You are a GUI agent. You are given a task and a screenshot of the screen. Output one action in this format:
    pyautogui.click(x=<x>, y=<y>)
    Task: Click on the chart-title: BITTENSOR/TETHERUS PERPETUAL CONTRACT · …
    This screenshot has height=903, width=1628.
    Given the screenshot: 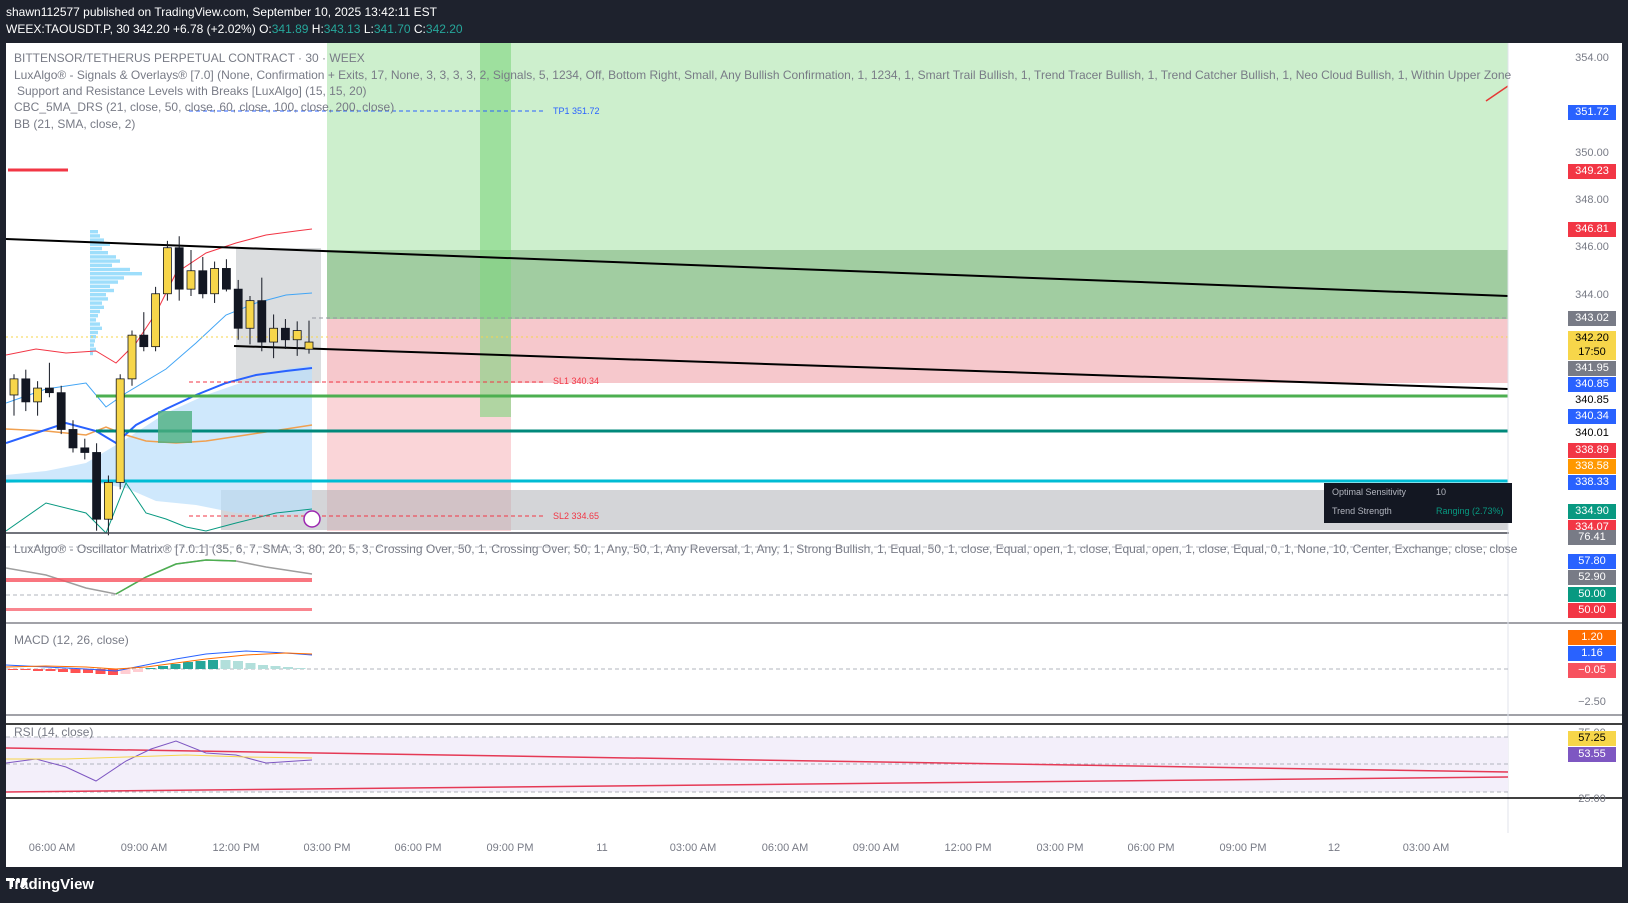 What is the action you would take?
    pyautogui.click(x=189, y=58)
    